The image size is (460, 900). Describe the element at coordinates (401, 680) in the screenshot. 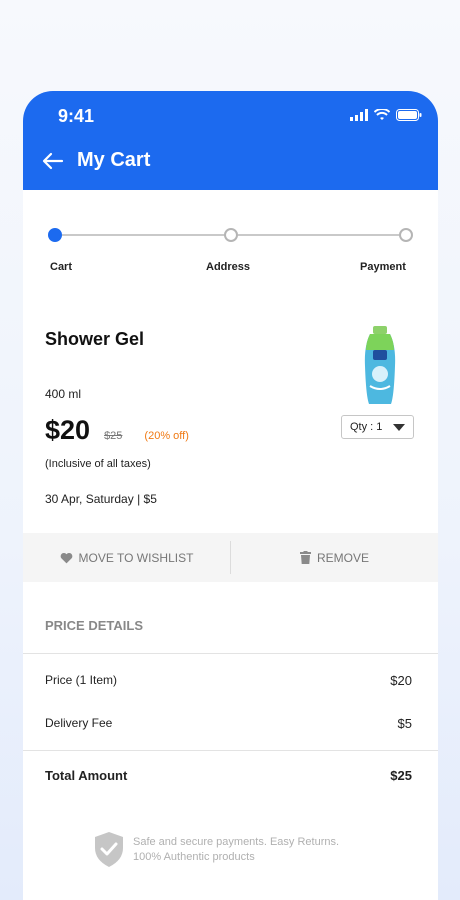

I see `price-value: $20` at that location.